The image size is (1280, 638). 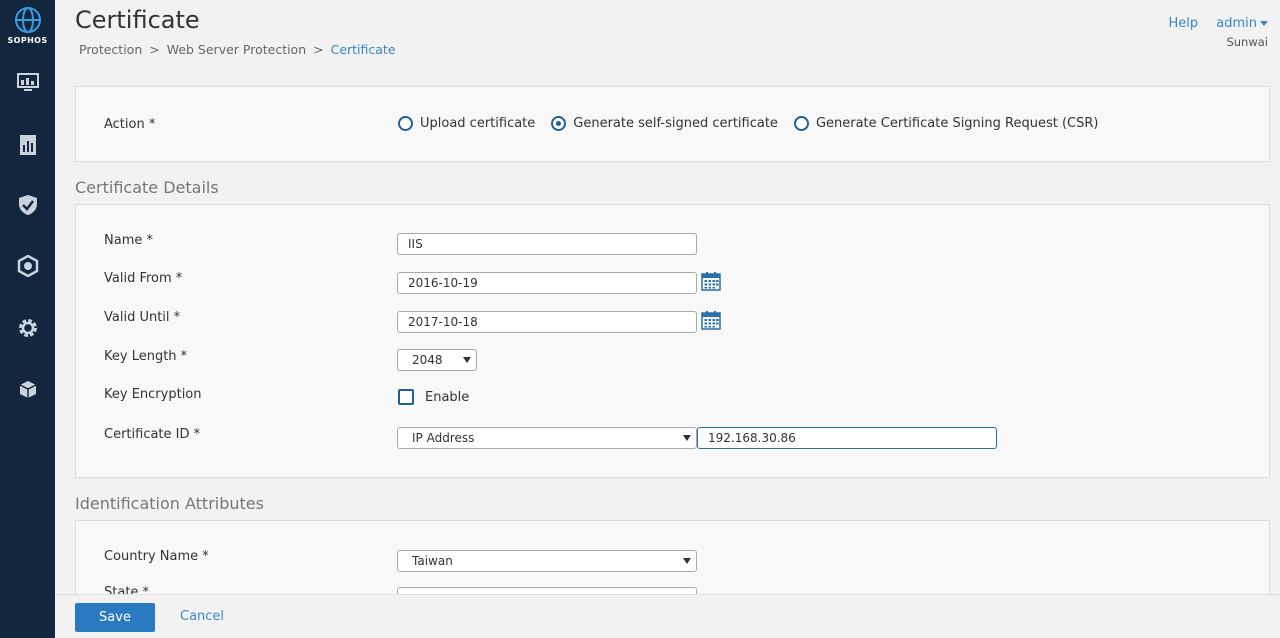 I want to click on sidebar-item-system, so click(x=27, y=328).